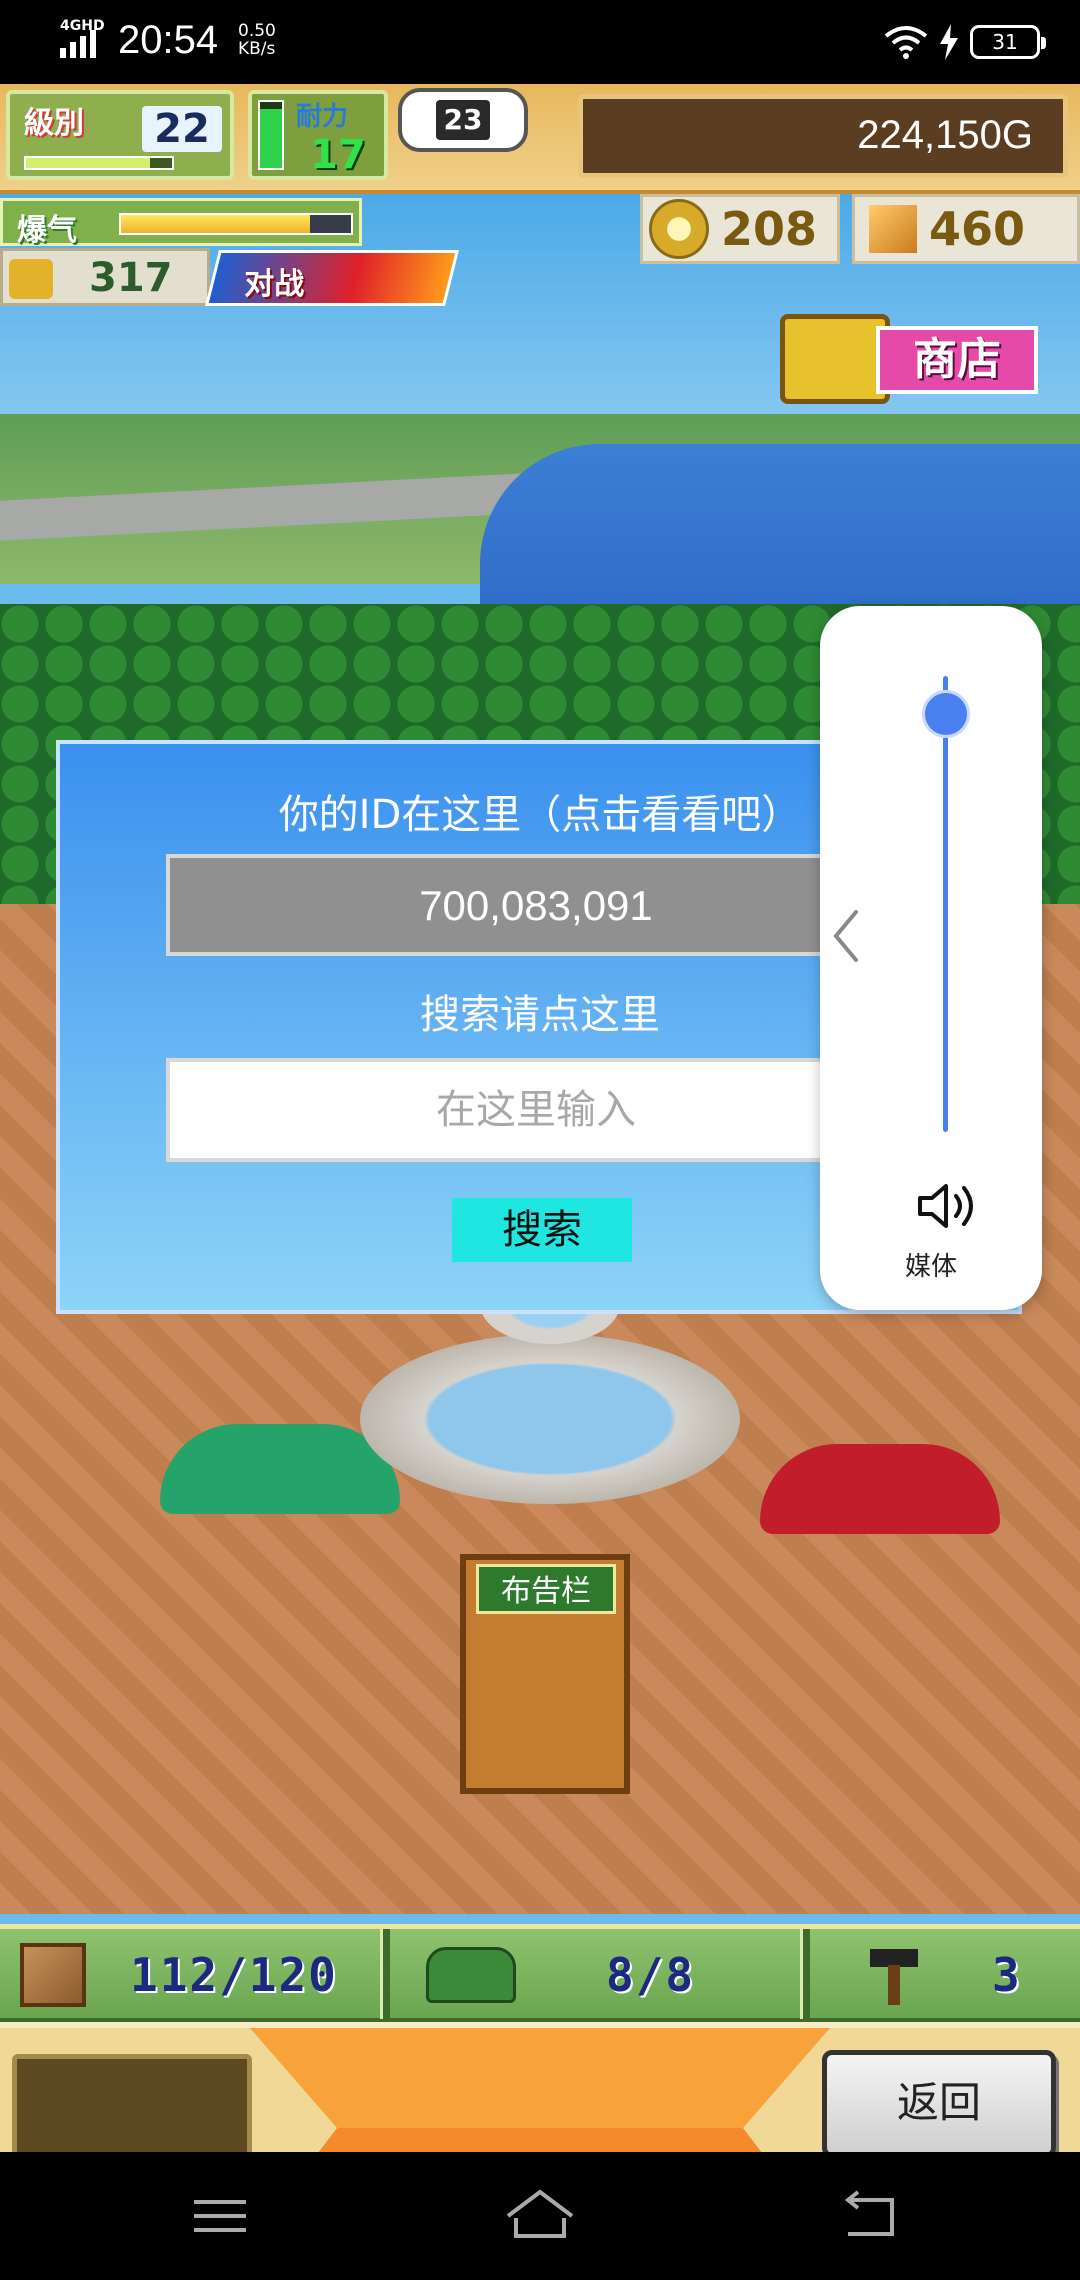 Image resolution: width=1080 pixels, height=2280 pixels. Describe the element at coordinates (894, 1975) in the screenshot. I see `hammer-icon` at that location.